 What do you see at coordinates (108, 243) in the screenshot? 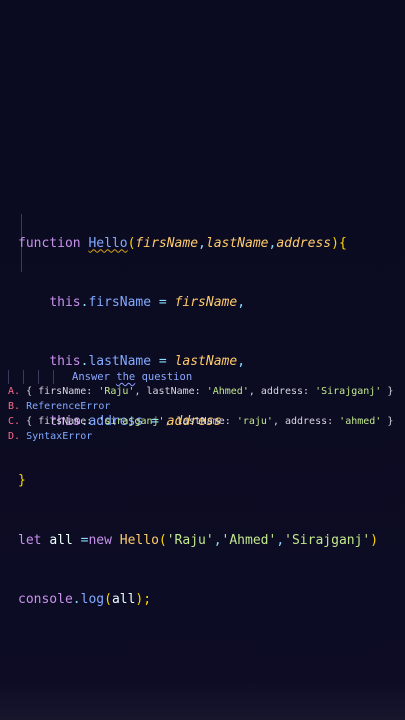
I see `function-name: Hello` at bounding box center [108, 243].